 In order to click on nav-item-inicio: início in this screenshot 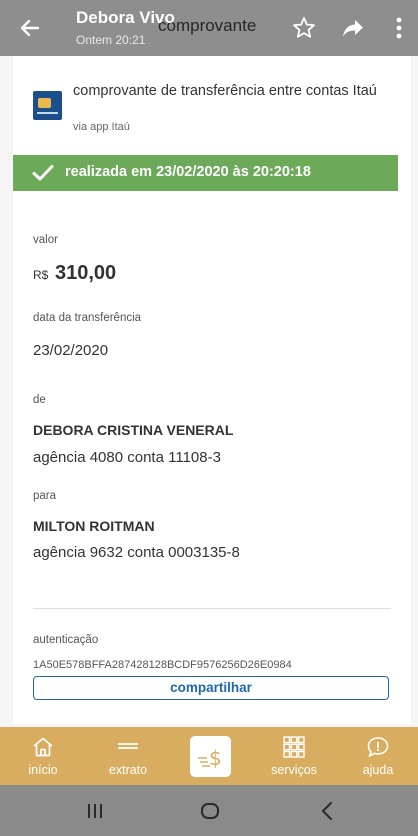, I will do `click(43, 756)`.